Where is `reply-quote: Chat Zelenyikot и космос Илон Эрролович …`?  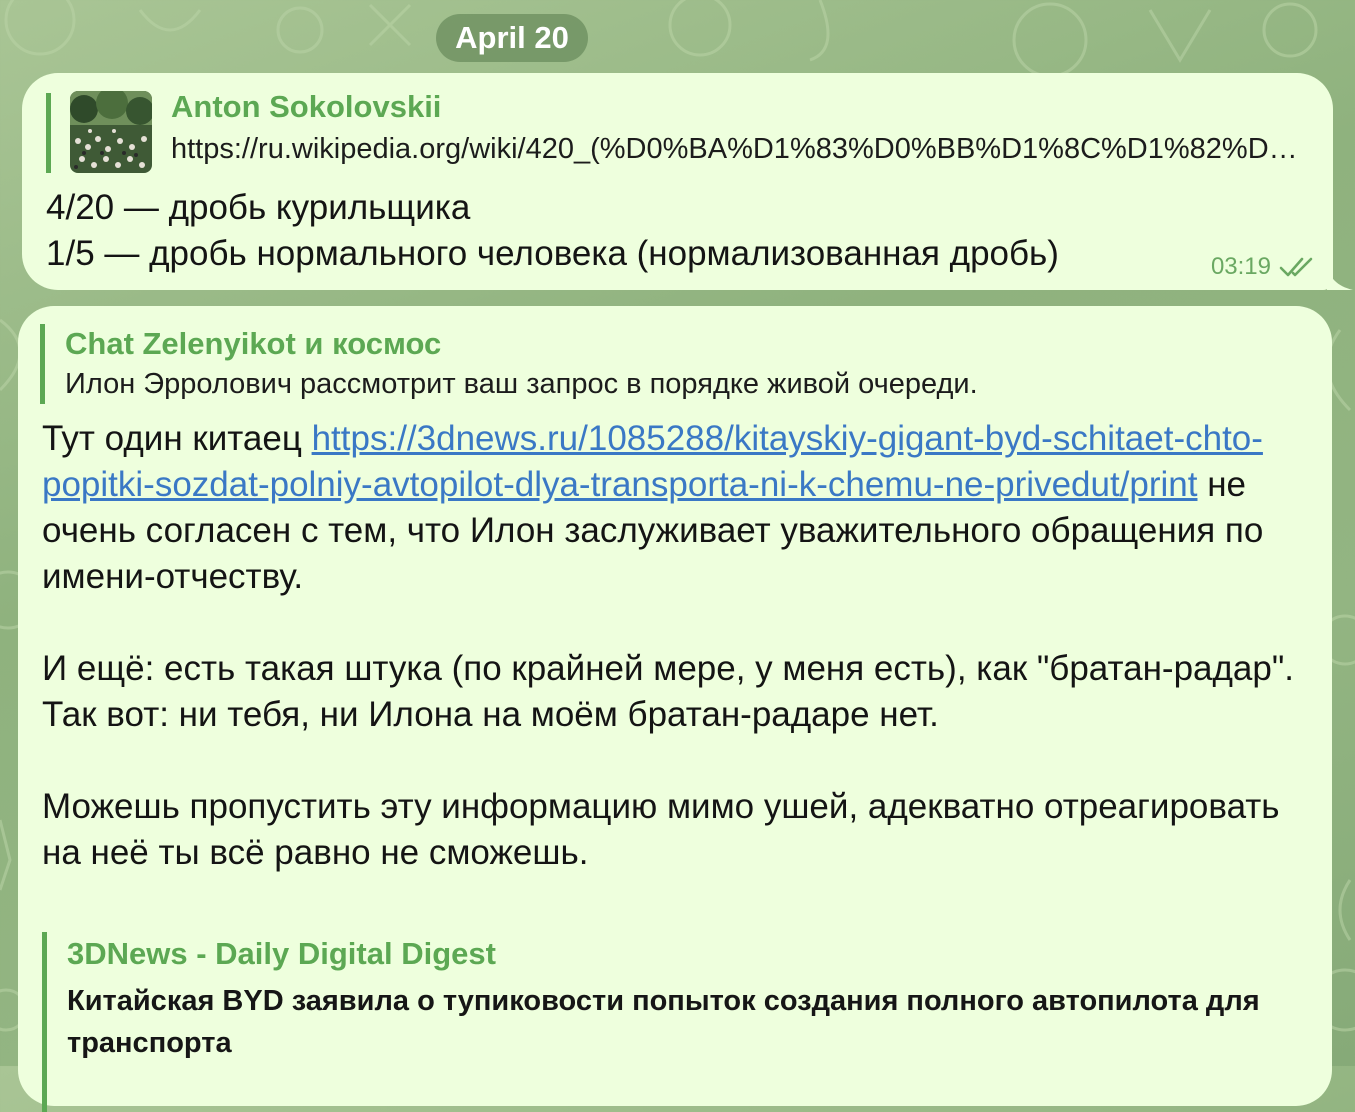
reply-quote: Chat Zelenyikot и космос Илон Эрролович … is located at coordinates (600, 364).